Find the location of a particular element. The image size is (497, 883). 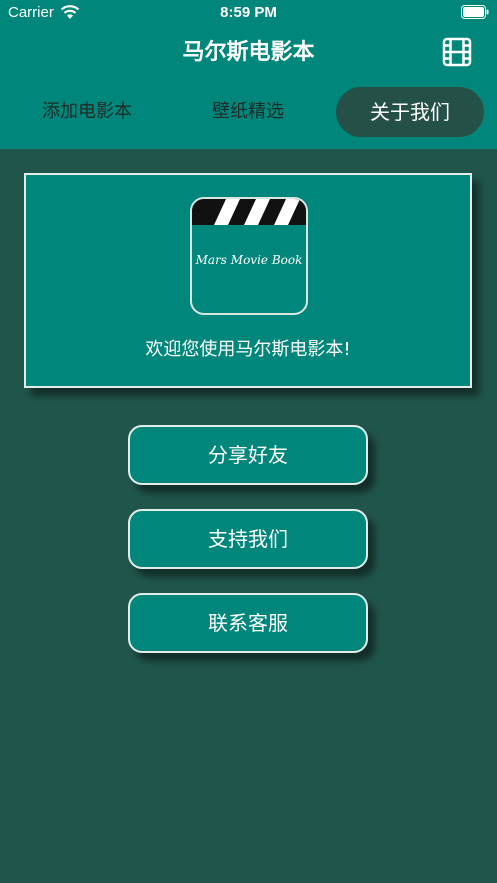

tab-bar: 添加电影本 壁纸精选 关于我们 is located at coordinates (248, 113).